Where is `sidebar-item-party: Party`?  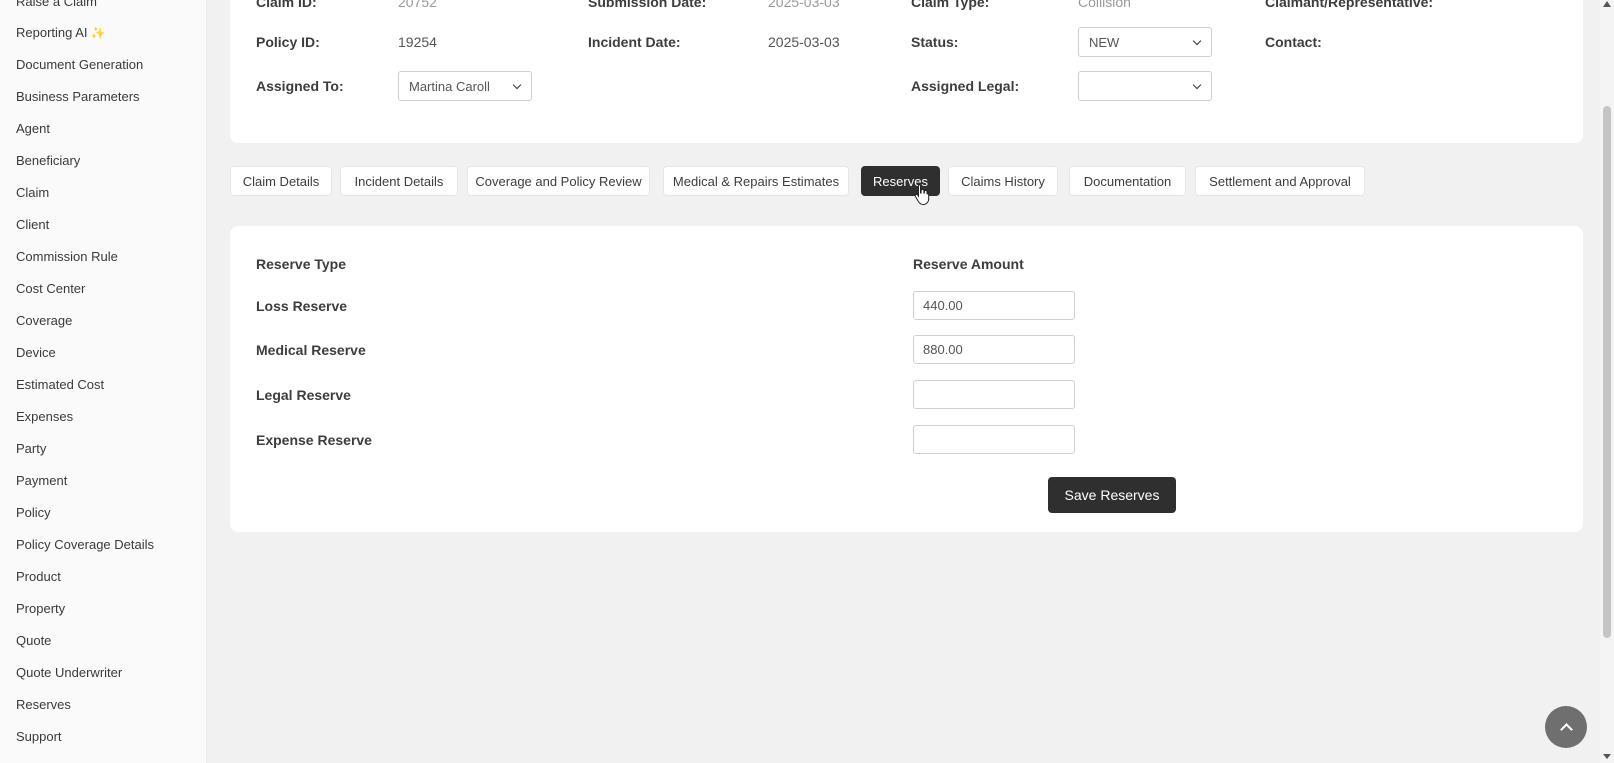
sidebar-item-party: Party is located at coordinates (31, 448).